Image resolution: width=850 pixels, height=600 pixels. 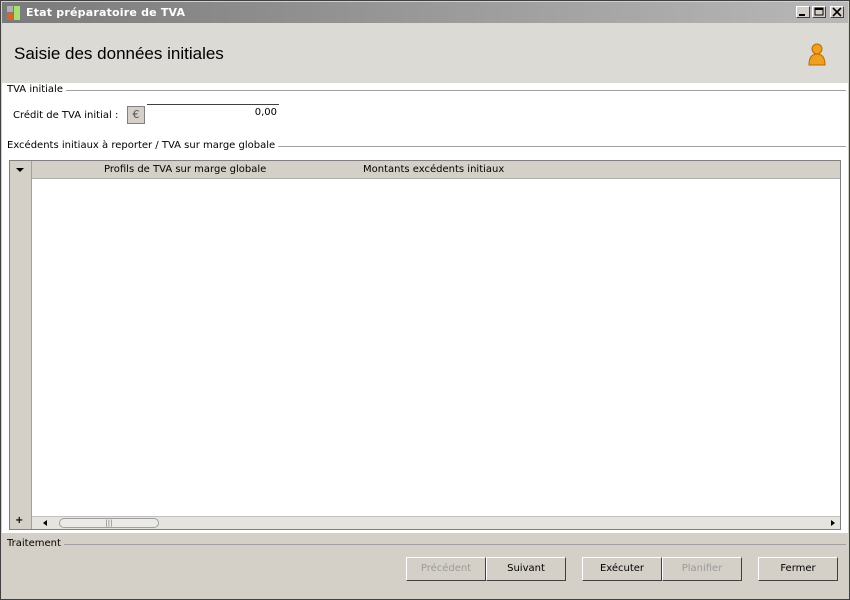 What do you see at coordinates (526, 569) in the screenshot?
I see `suivant-button: Suivant` at bounding box center [526, 569].